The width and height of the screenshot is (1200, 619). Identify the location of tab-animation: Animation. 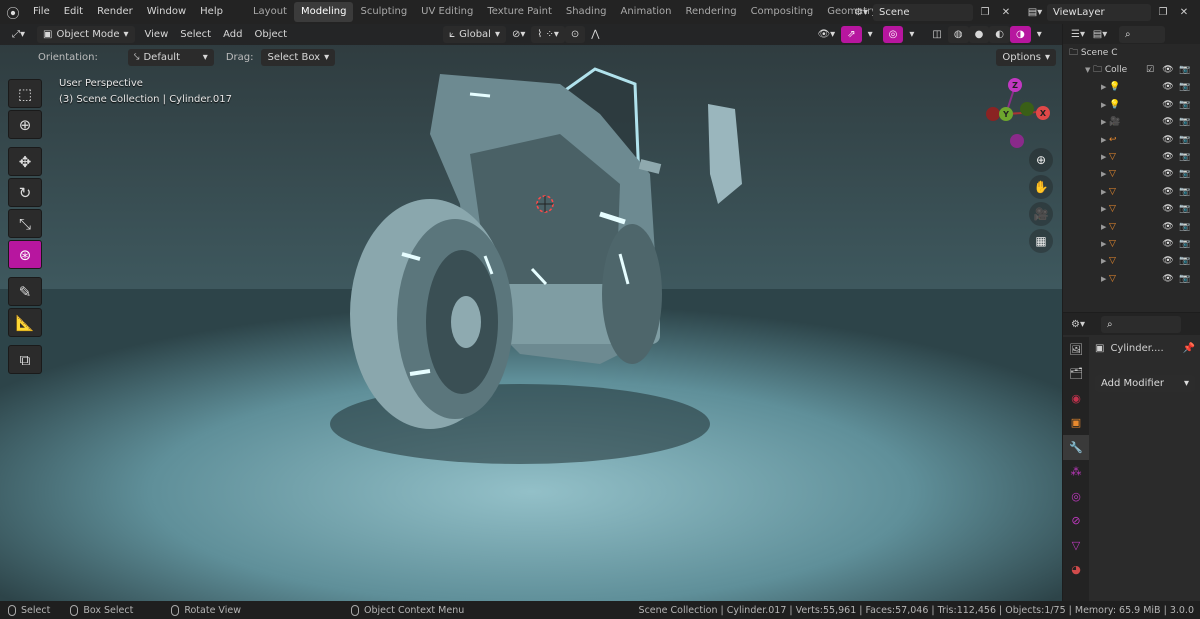
(646, 12).